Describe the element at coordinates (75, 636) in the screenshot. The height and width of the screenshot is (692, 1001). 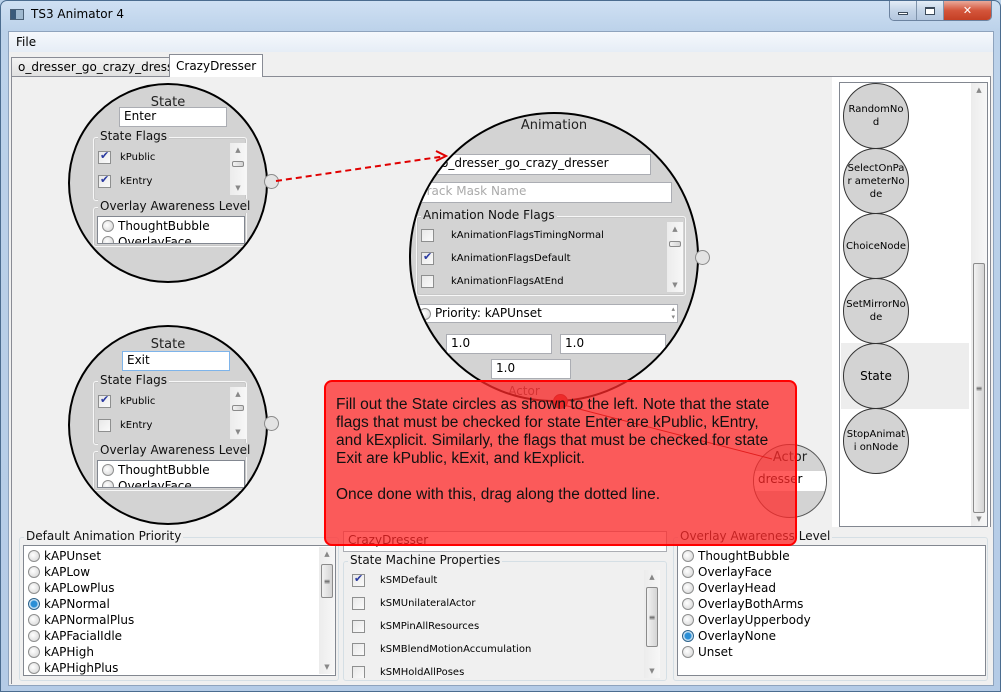
I see `radio-option: kAPFacialIdle` at that location.